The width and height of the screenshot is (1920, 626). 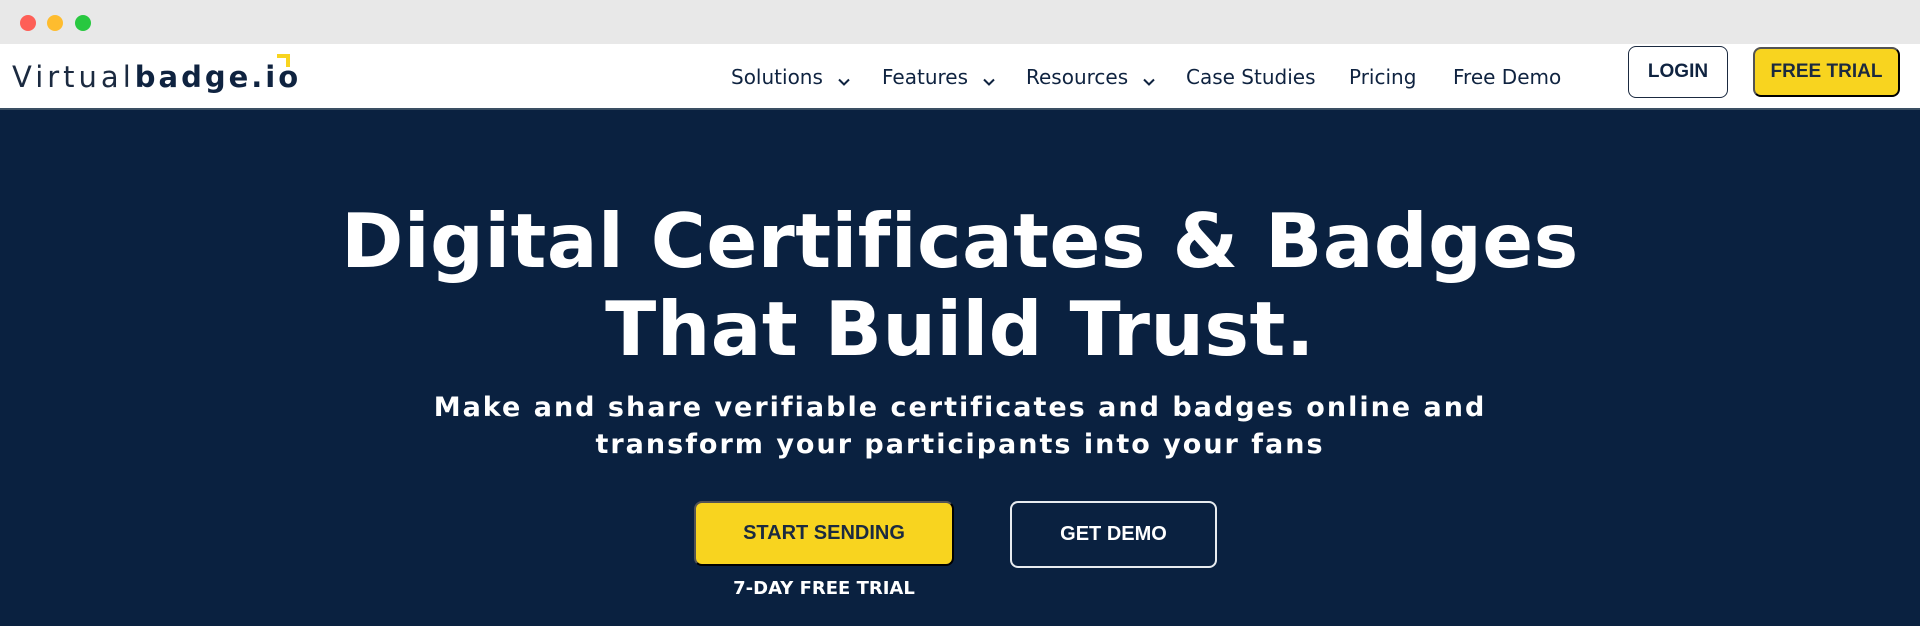 I want to click on nav-item-solutions: Solutions, so click(x=791, y=77).